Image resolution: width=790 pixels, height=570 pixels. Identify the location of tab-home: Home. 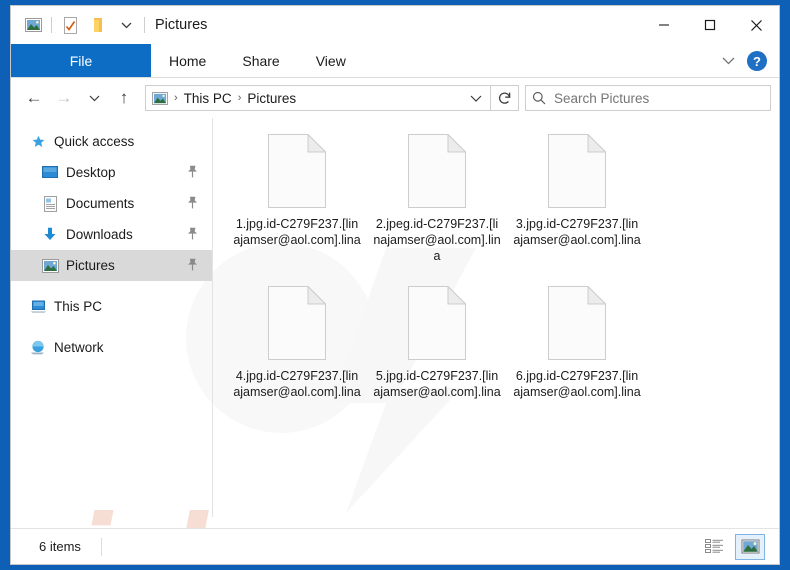
(187, 60).